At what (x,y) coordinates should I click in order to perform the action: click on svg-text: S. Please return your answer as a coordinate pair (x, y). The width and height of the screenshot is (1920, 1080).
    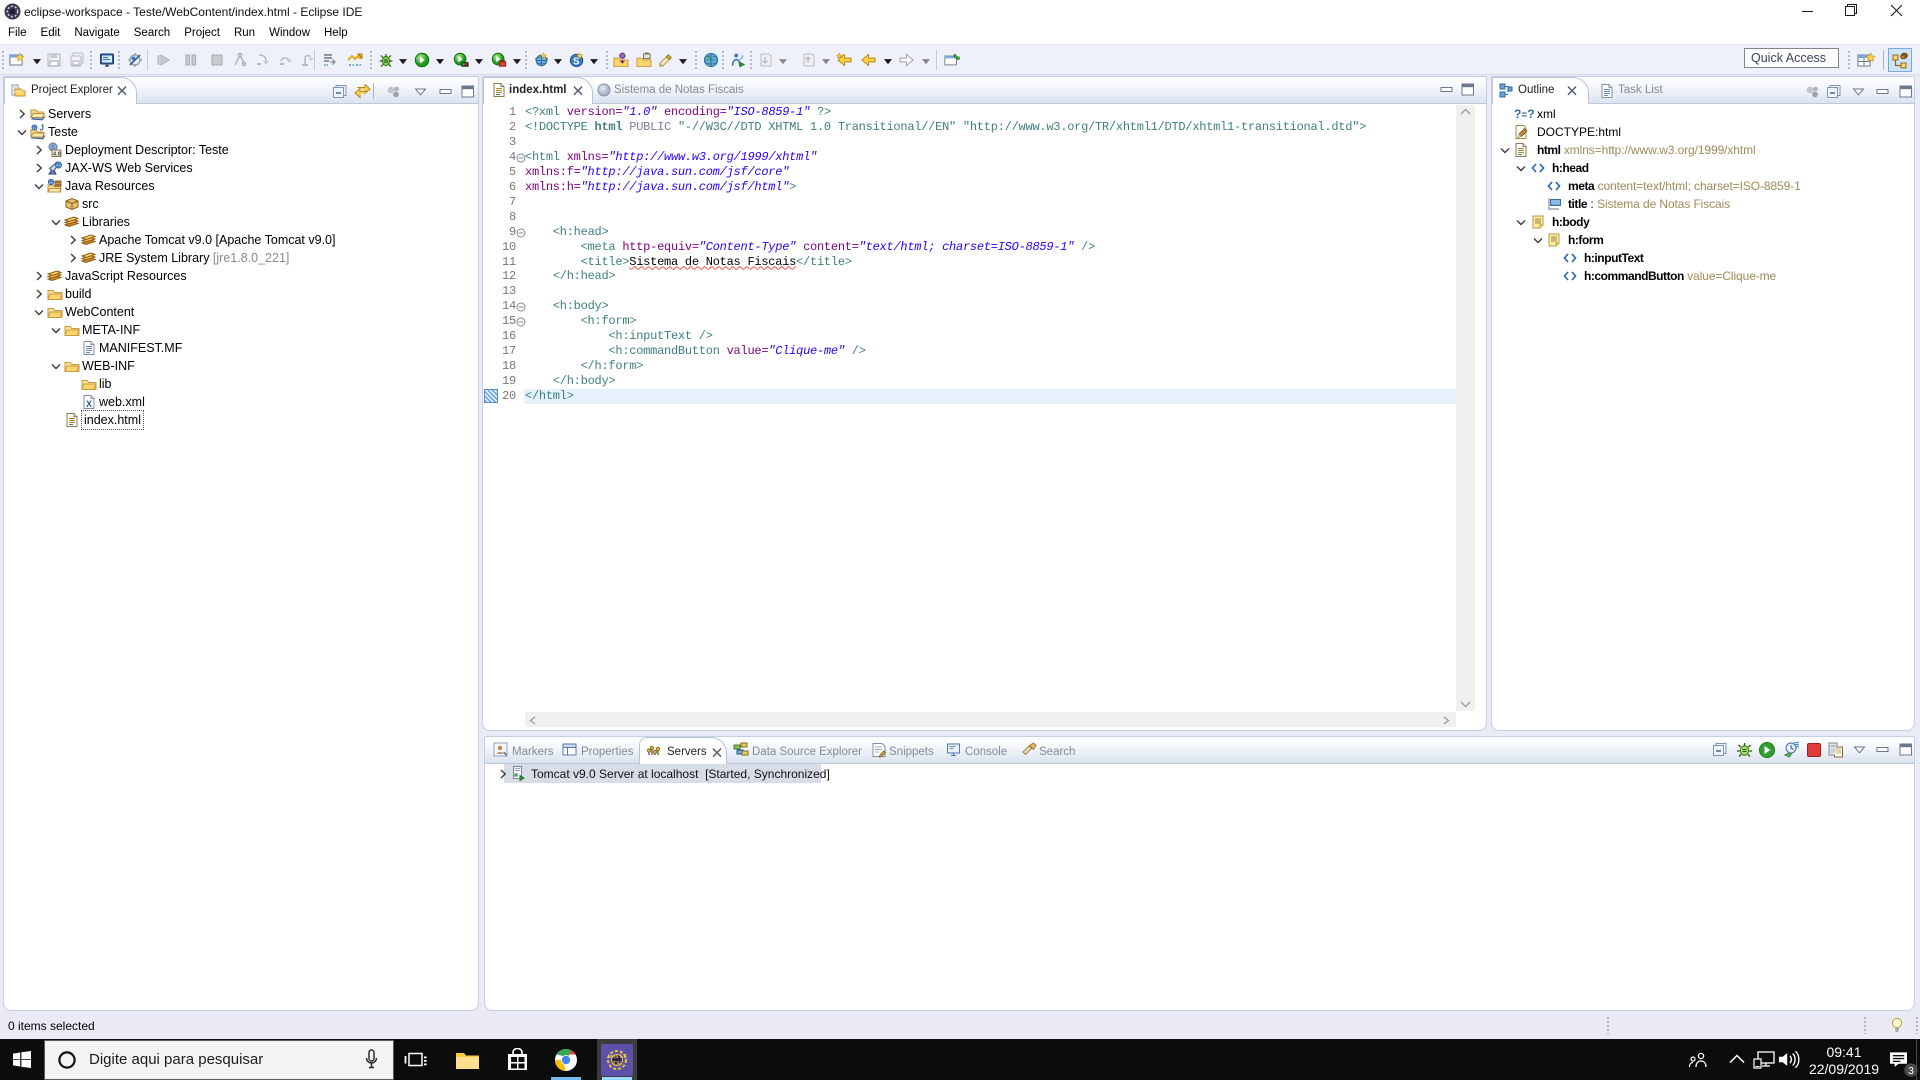
    Looking at the image, I should click on (576, 61).